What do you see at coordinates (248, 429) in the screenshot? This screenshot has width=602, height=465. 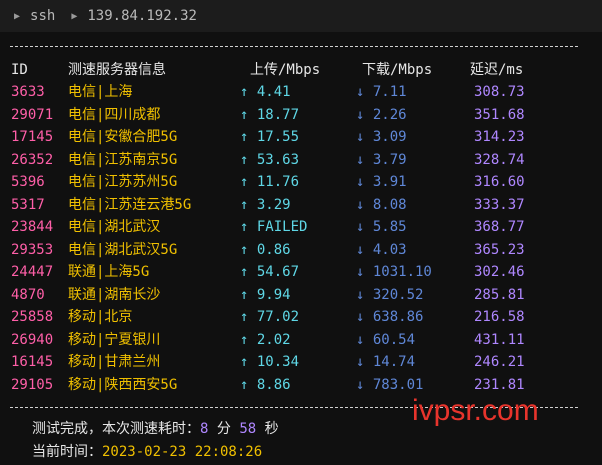 I see `duration-seconds: 58` at bounding box center [248, 429].